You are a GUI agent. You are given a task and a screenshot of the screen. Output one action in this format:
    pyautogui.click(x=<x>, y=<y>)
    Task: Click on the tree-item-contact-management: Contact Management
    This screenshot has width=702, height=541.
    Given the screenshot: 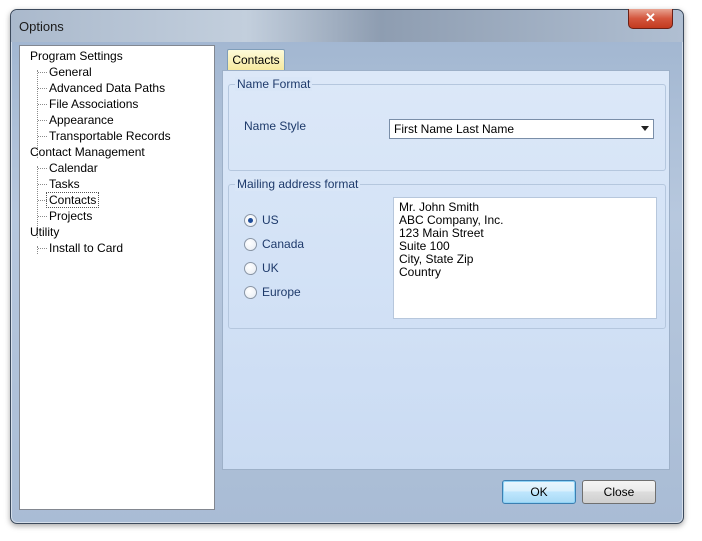 What is the action you would take?
    pyautogui.click(x=87, y=152)
    